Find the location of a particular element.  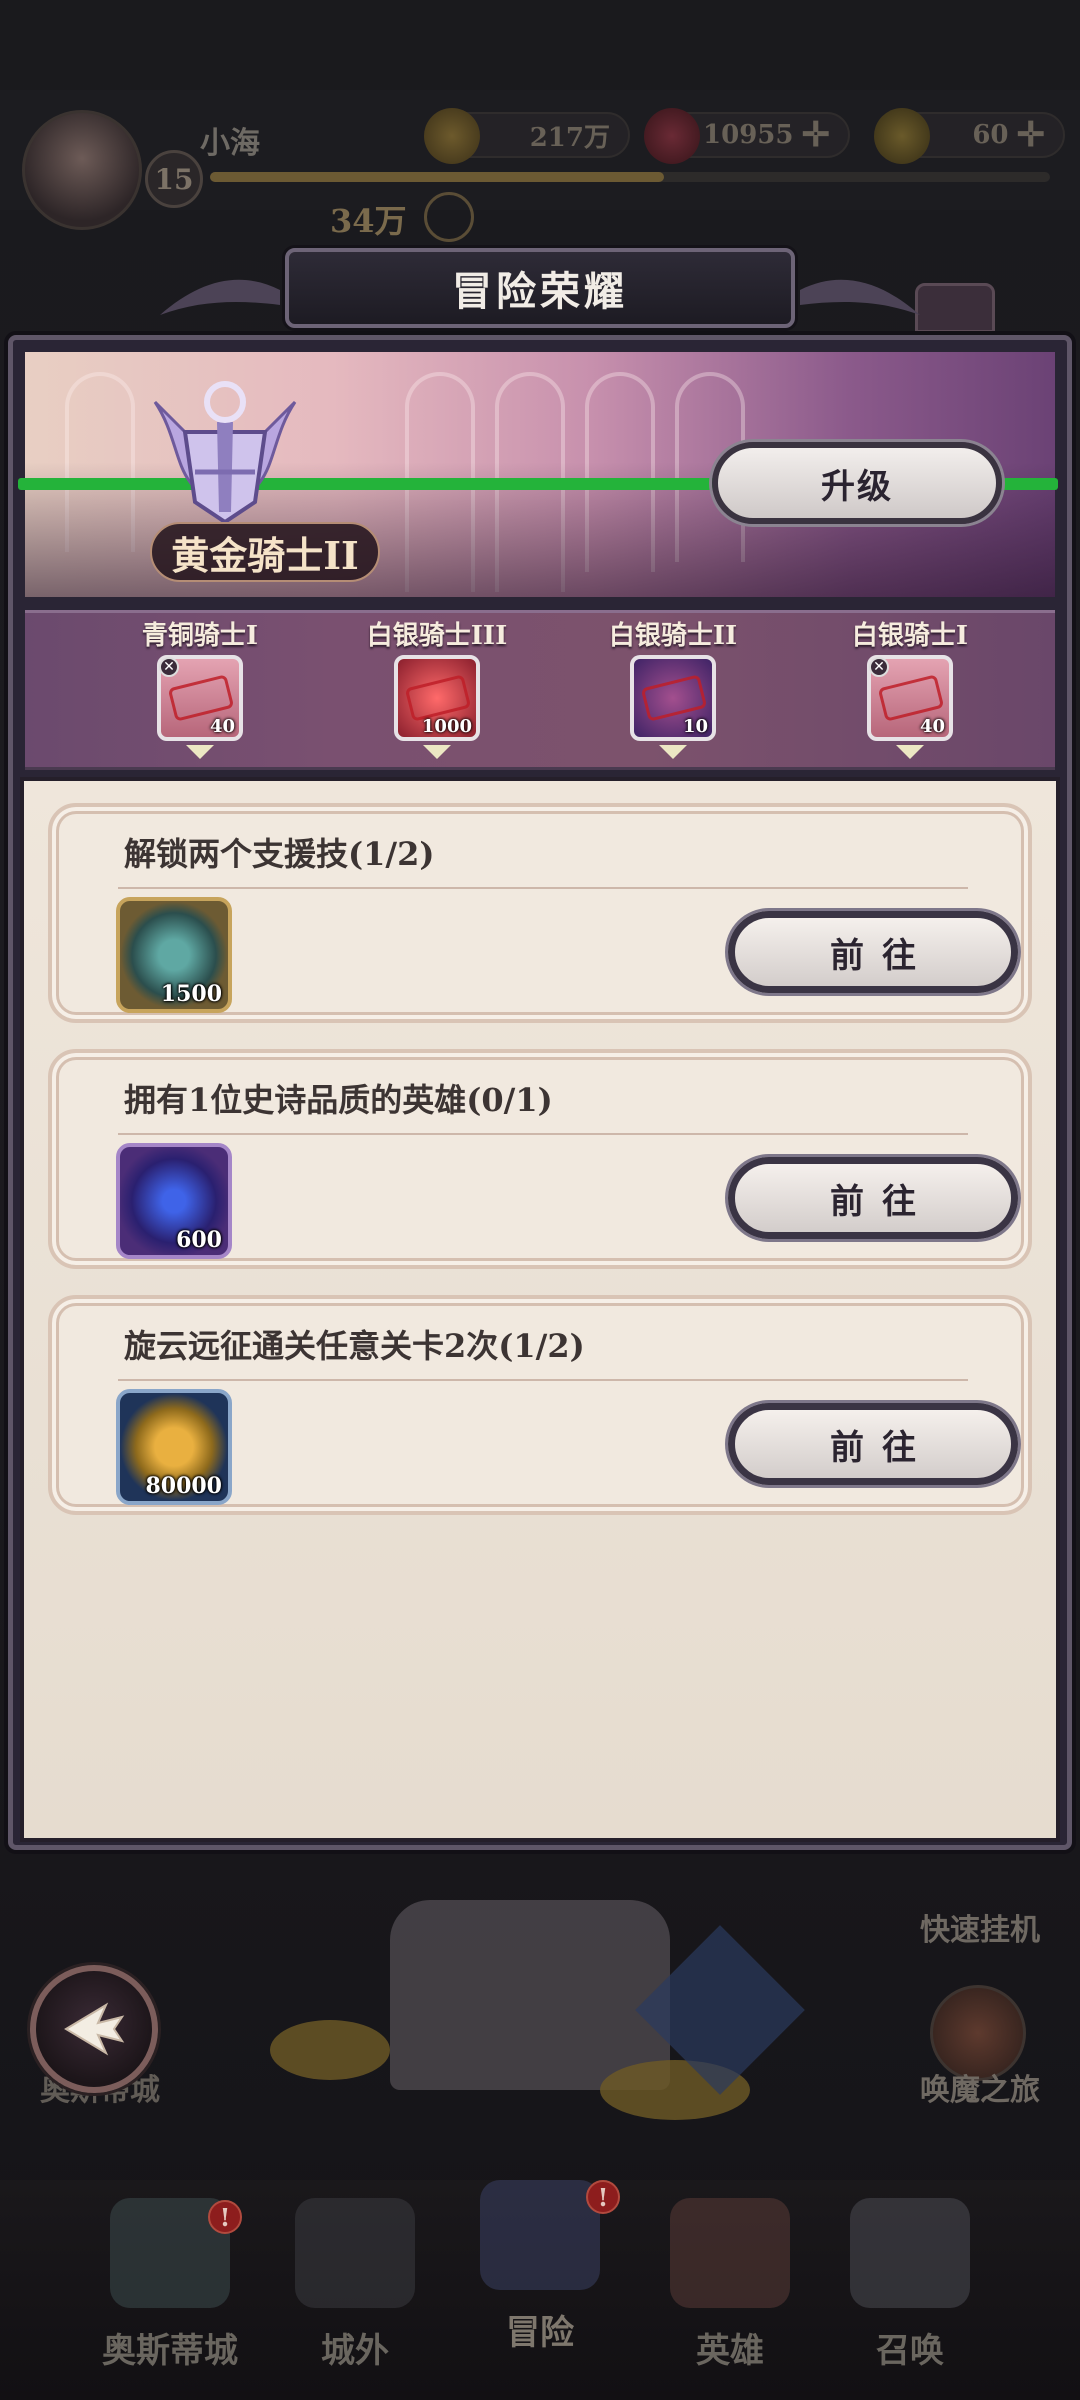

support-orb-icon: 1500 is located at coordinates (174, 955).